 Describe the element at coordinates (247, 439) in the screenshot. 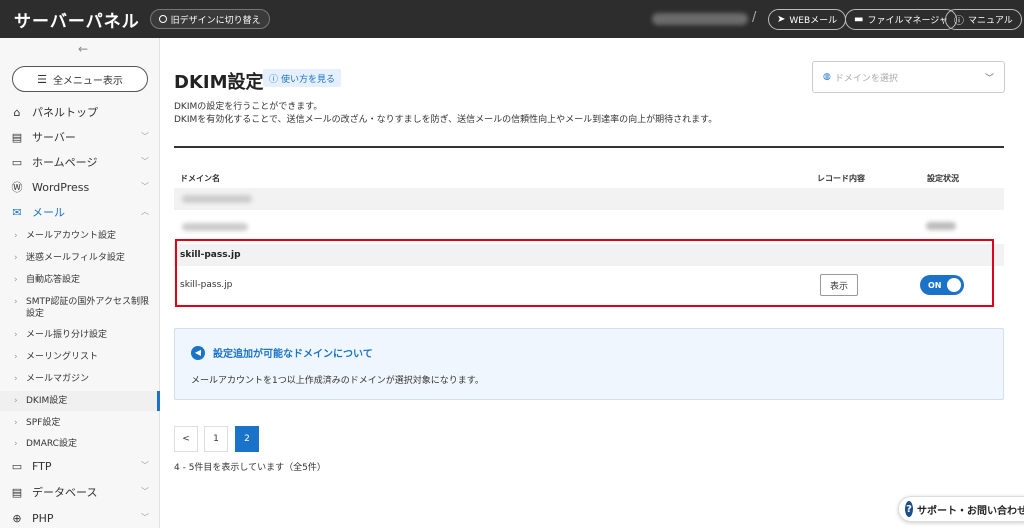

I see `pager-page-2: 2` at that location.